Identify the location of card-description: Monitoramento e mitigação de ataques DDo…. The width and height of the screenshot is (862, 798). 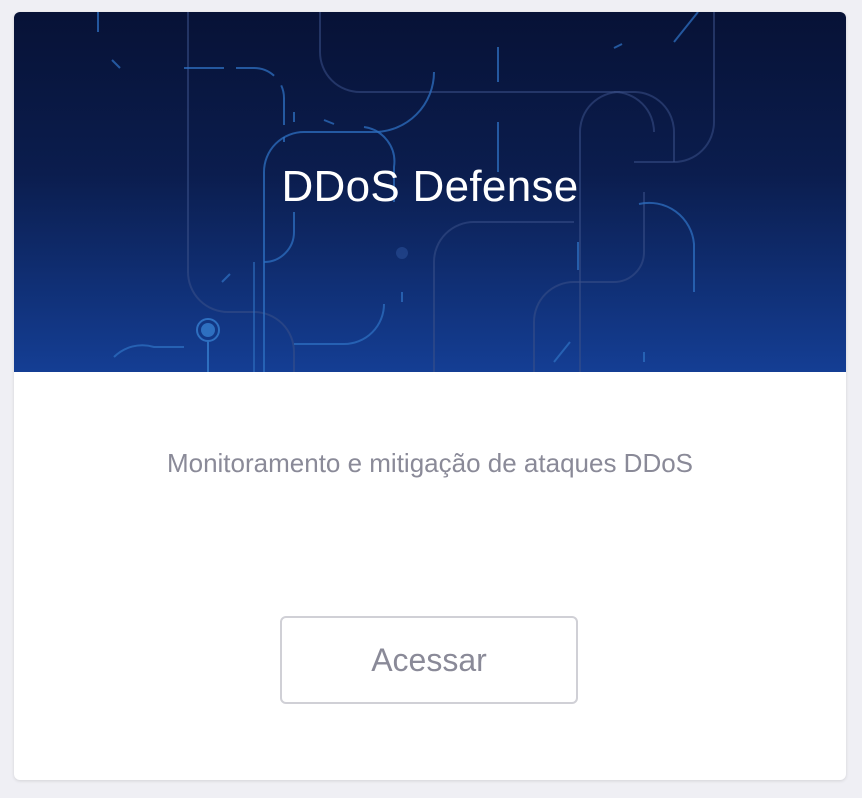
(430, 463).